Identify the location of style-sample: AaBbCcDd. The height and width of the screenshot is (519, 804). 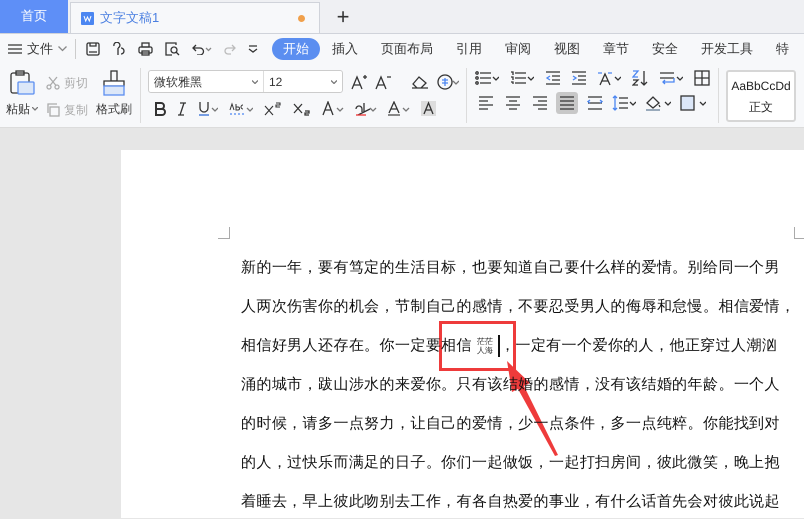
(761, 86).